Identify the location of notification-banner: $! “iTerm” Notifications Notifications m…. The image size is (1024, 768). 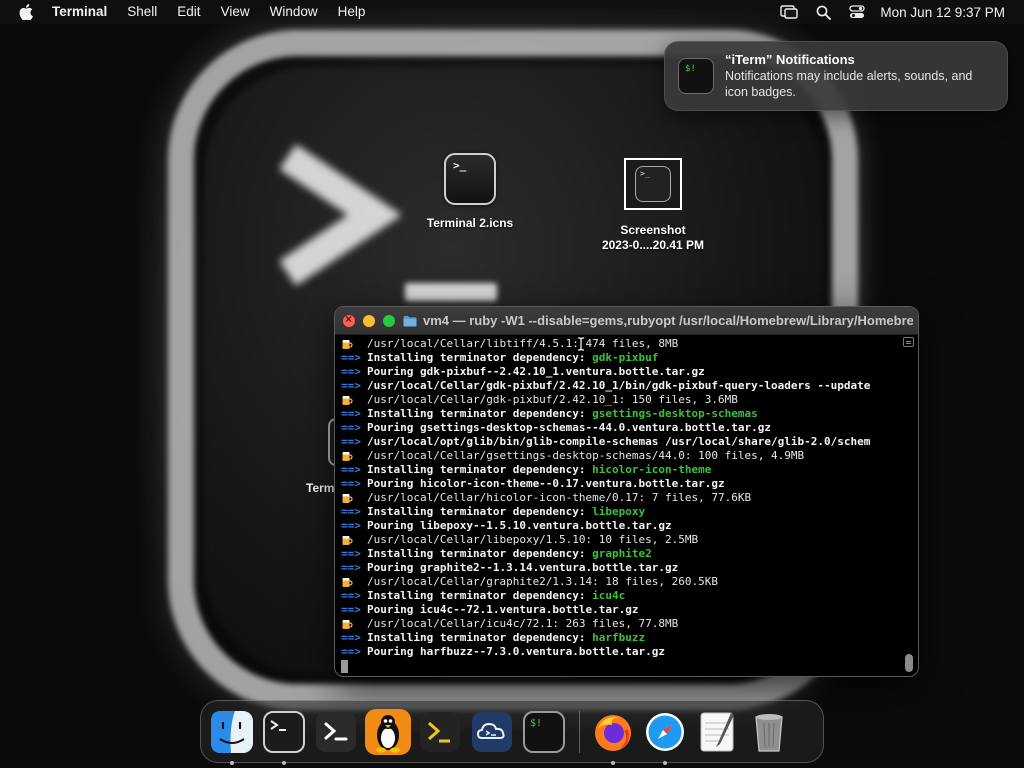
(836, 76).